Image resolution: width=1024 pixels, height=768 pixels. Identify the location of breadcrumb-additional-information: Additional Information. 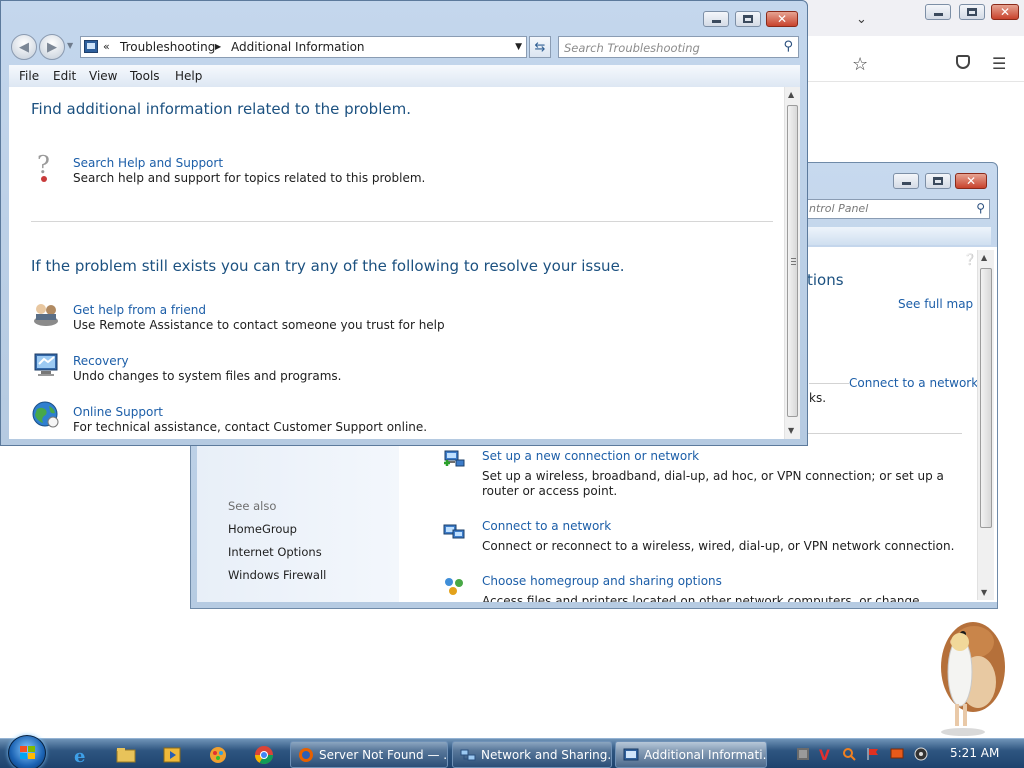
(298, 47).